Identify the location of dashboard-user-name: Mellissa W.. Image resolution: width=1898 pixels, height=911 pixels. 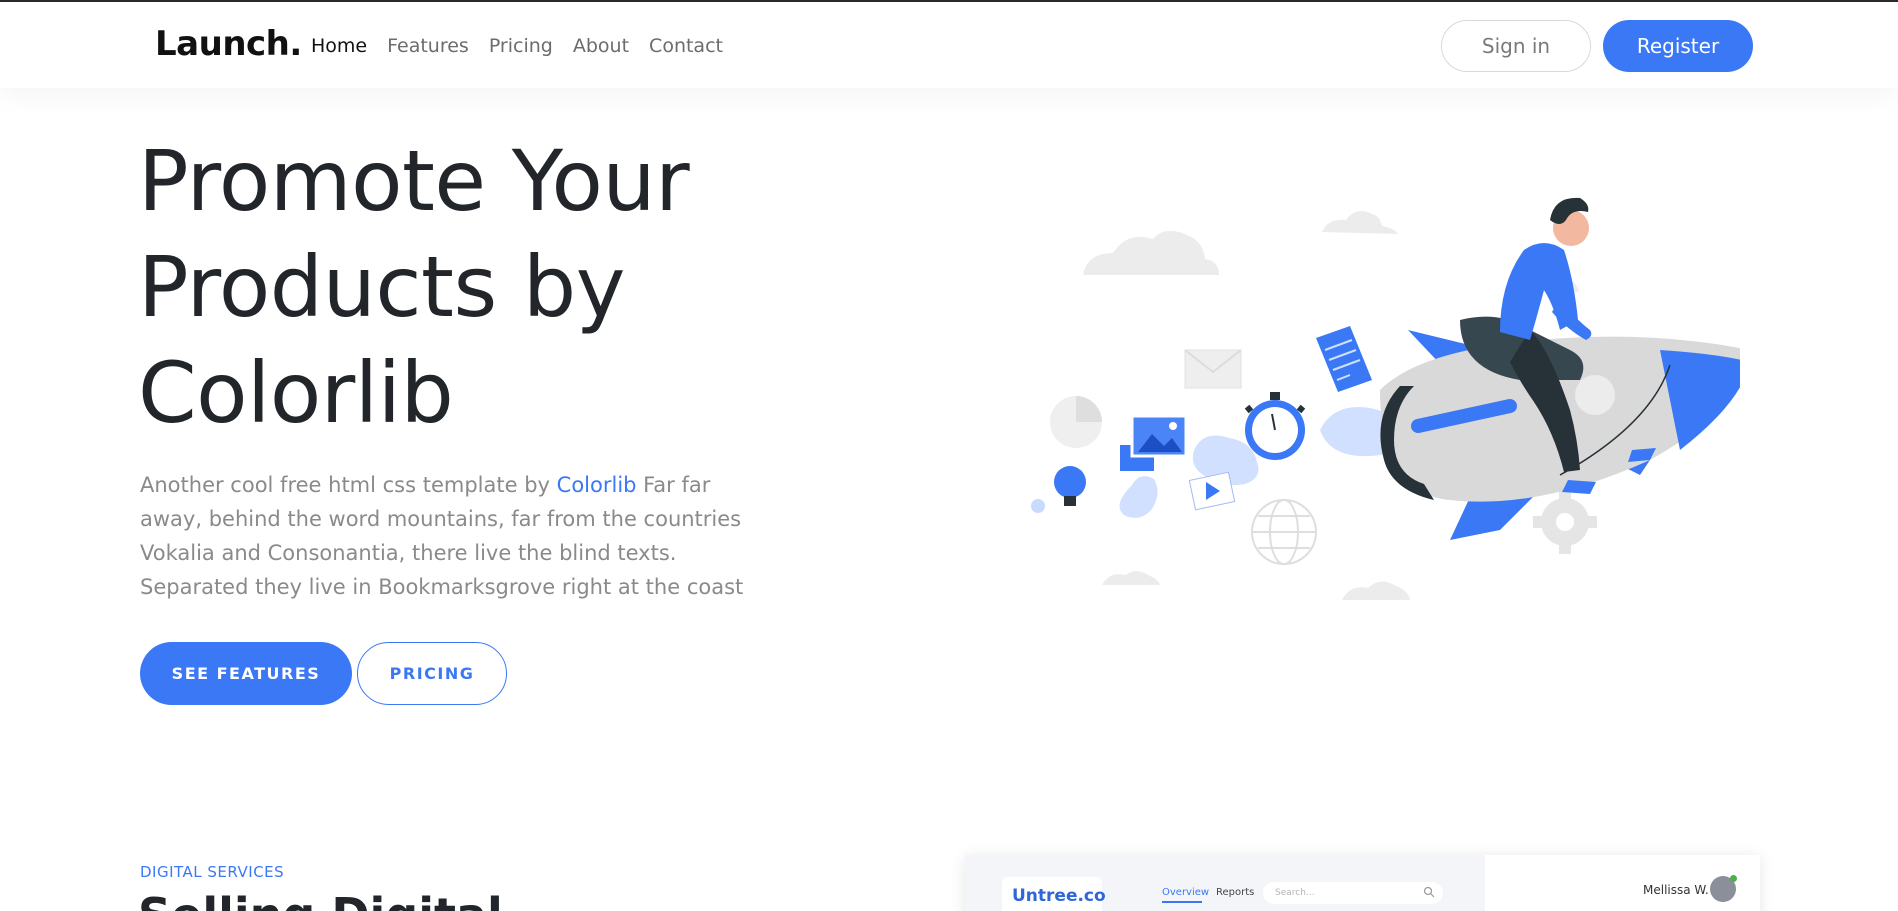
(1676, 890).